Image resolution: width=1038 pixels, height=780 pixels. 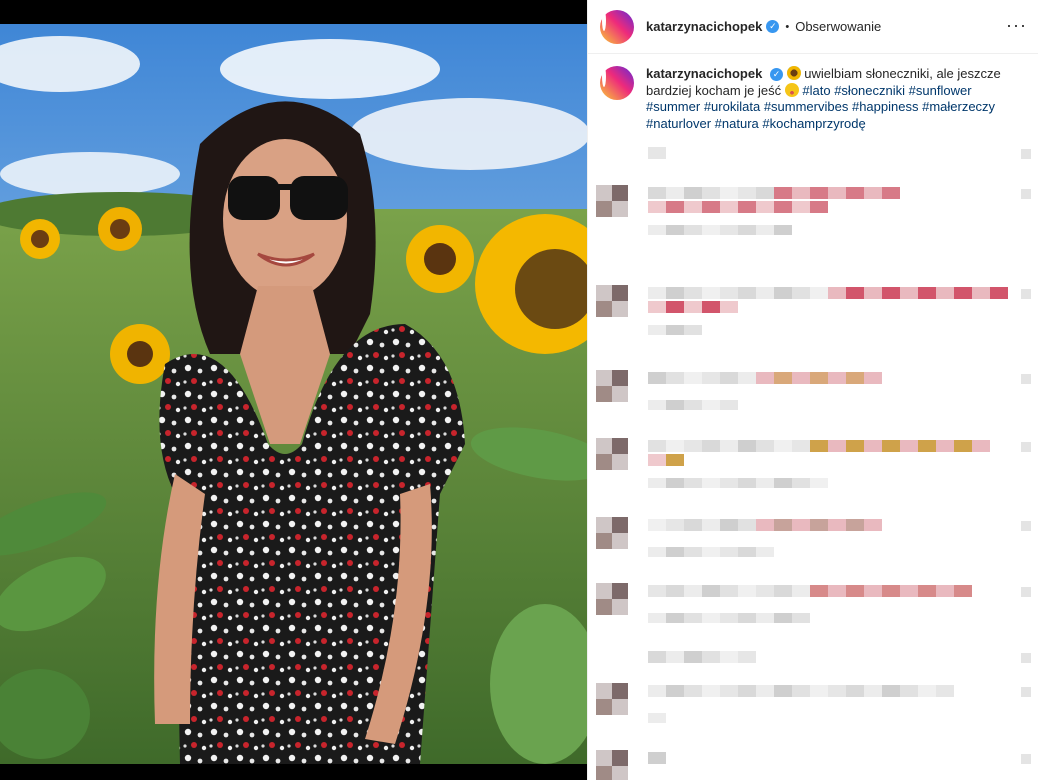 I want to click on sunflower-emoji-icon, so click(x=793, y=73).